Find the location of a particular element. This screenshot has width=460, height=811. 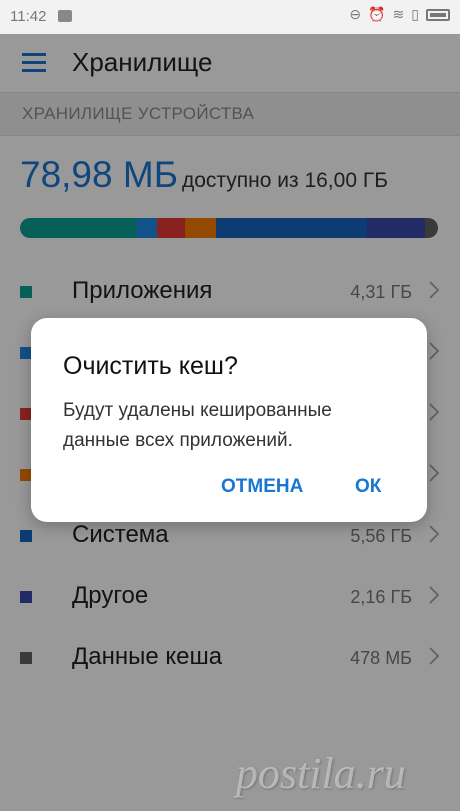

status-time: 11:42 is located at coordinates (28, 16).